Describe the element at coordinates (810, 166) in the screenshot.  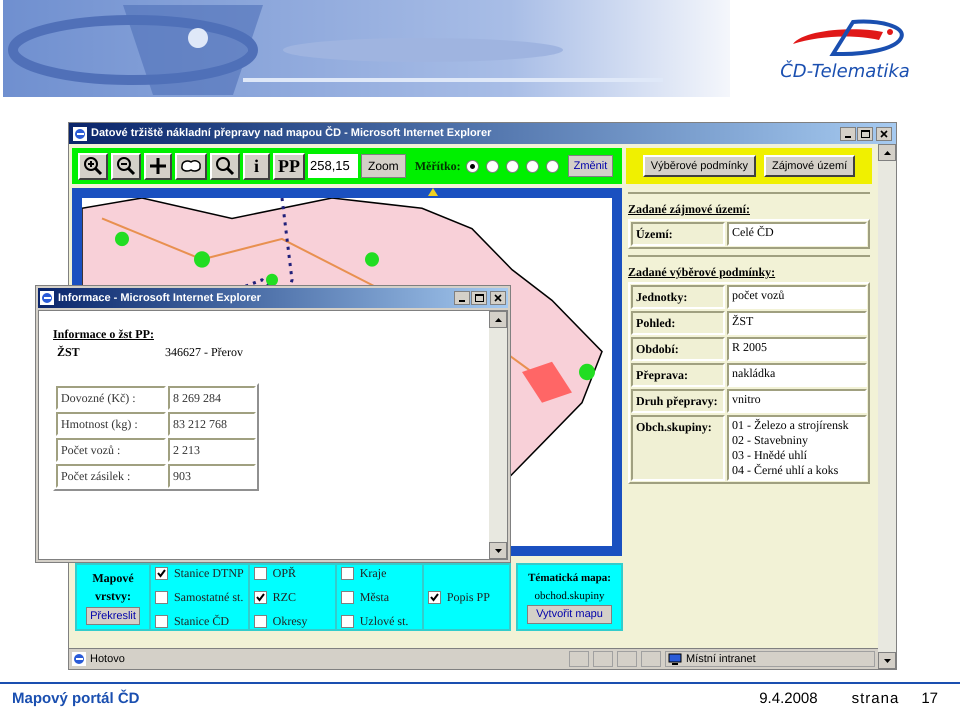
I see `side-button: Zájmové území` at that location.